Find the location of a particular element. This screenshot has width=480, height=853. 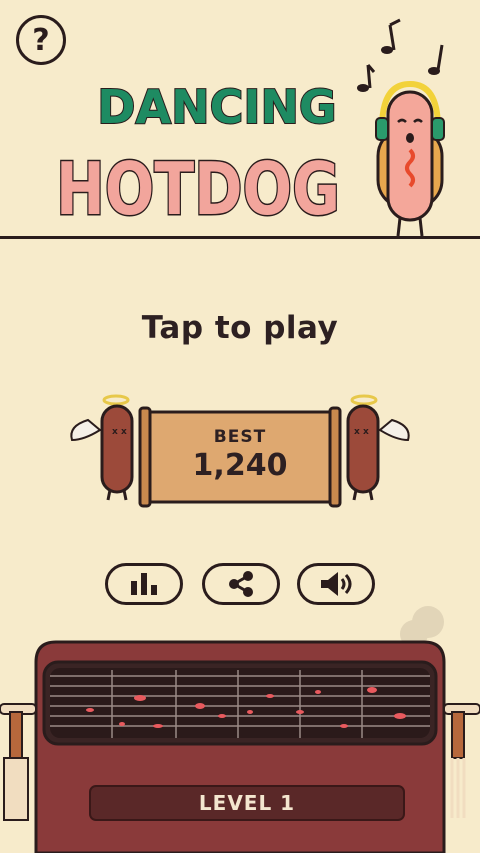

title-hotdog: HOTDOG is located at coordinates (198, 188).